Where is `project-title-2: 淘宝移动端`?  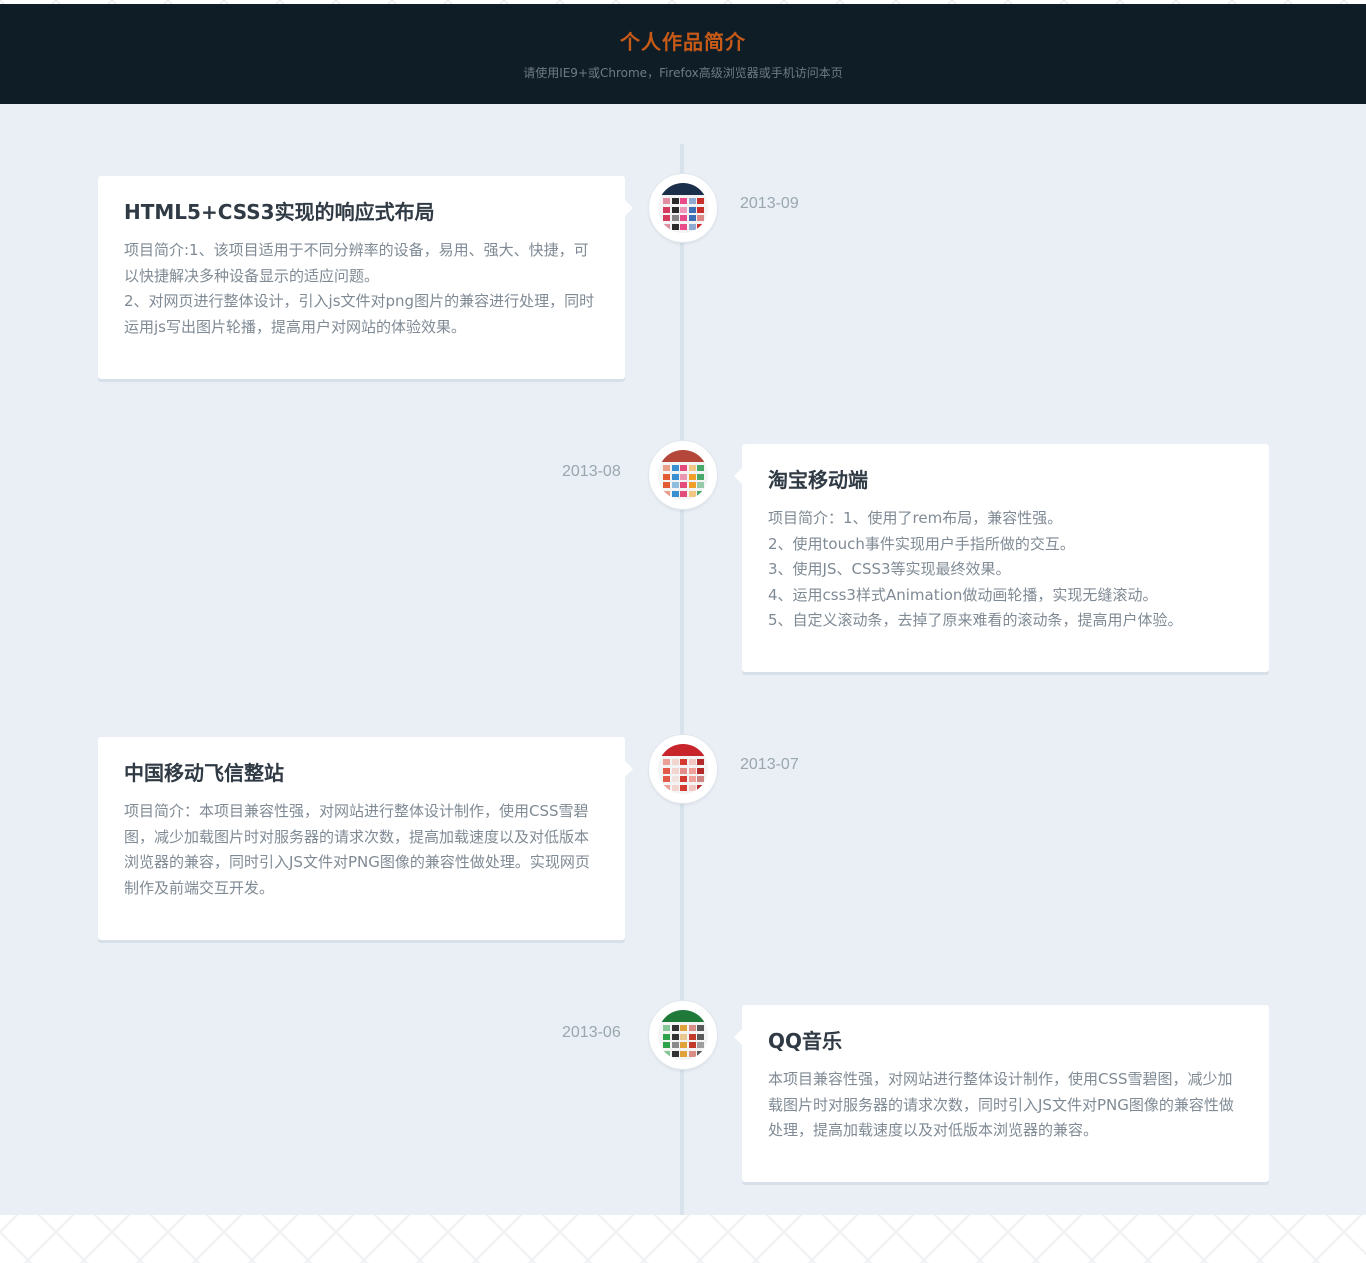
project-title-2: 淘宝移动端 is located at coordinates (818, 480).